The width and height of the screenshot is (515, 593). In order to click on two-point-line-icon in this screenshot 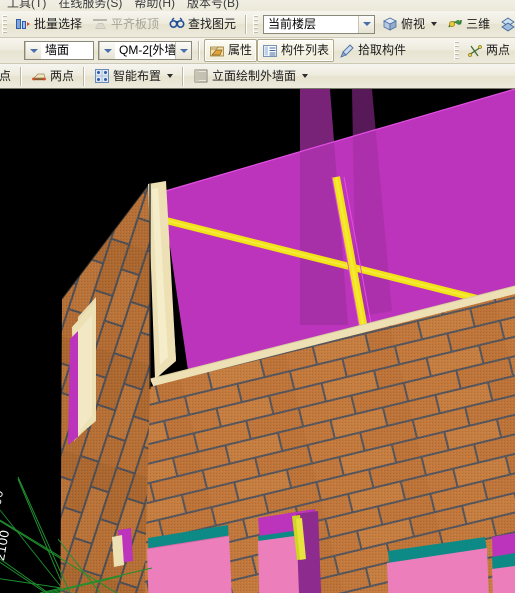, I will do `click(39, 76)`.